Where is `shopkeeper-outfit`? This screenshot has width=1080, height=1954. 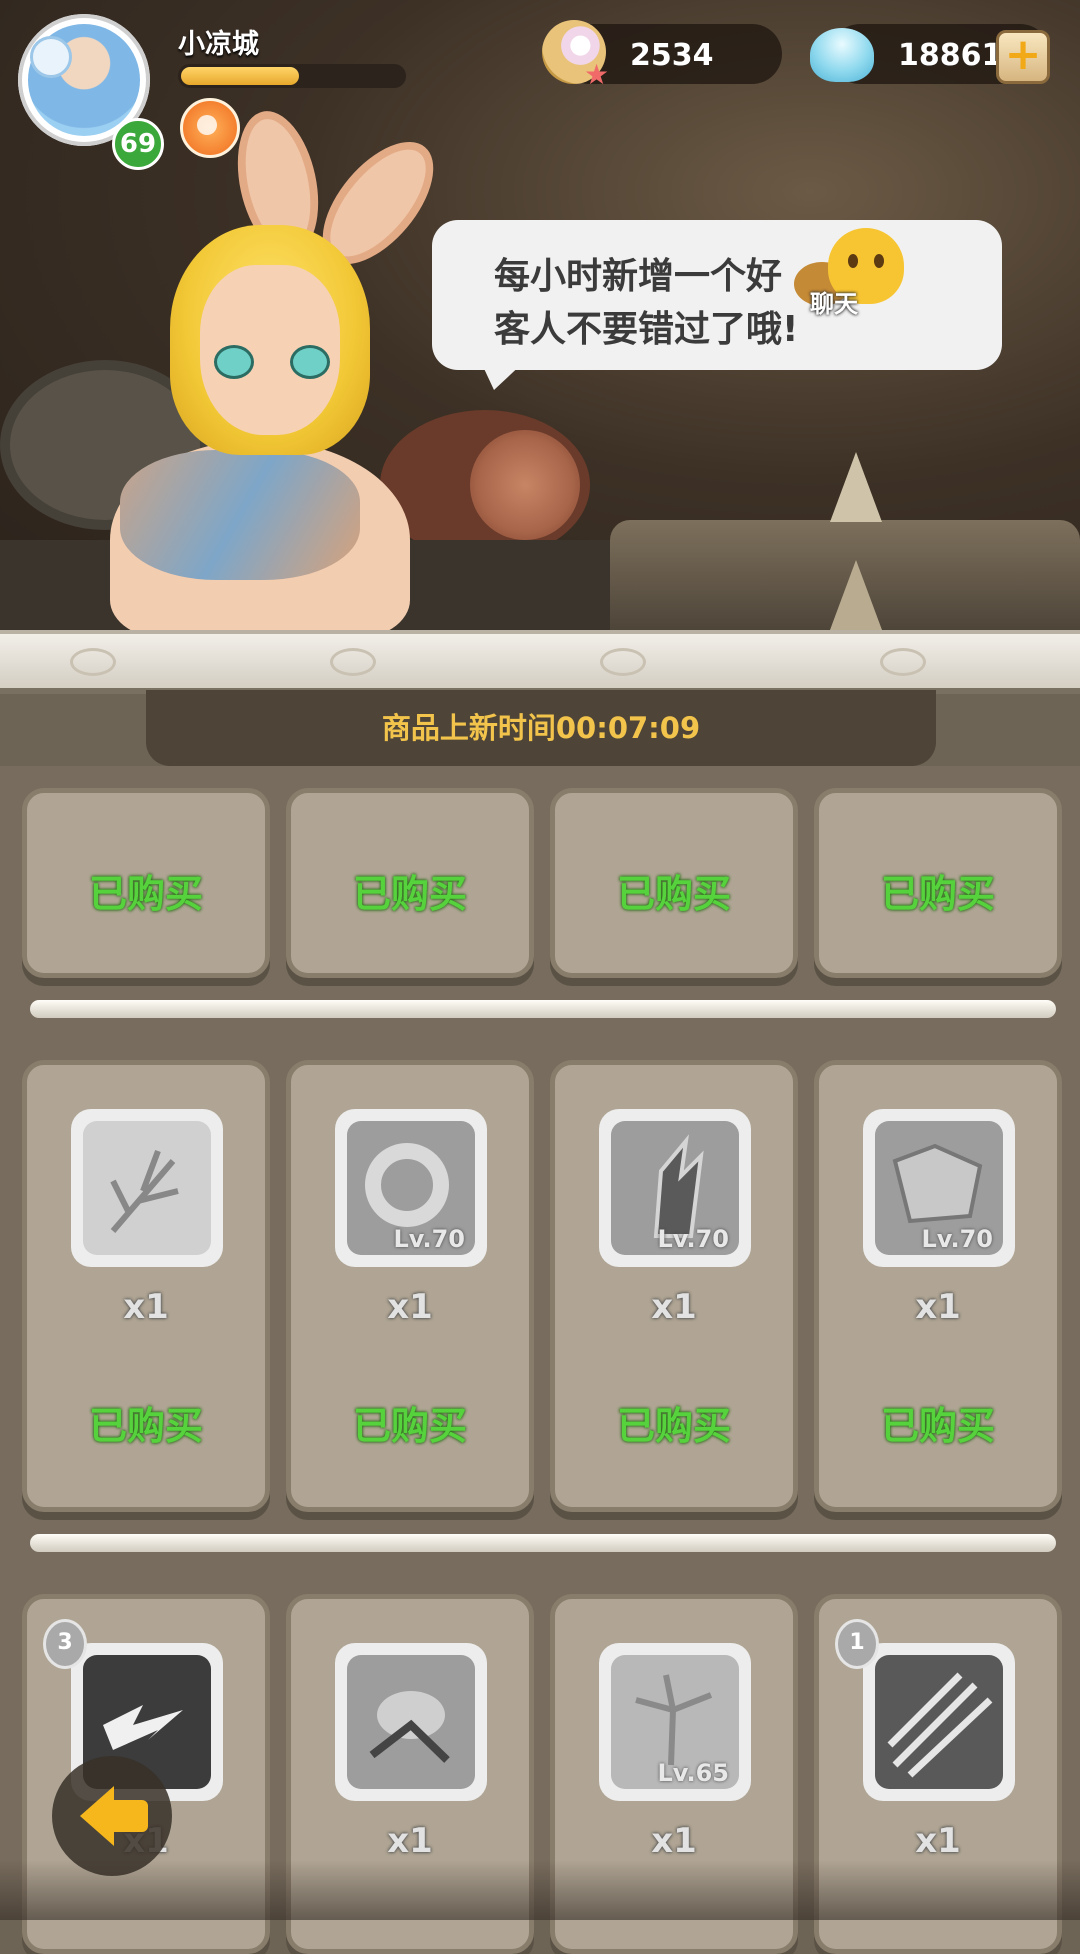
shopkeeper-outfit is located at coordinates (240, 515).